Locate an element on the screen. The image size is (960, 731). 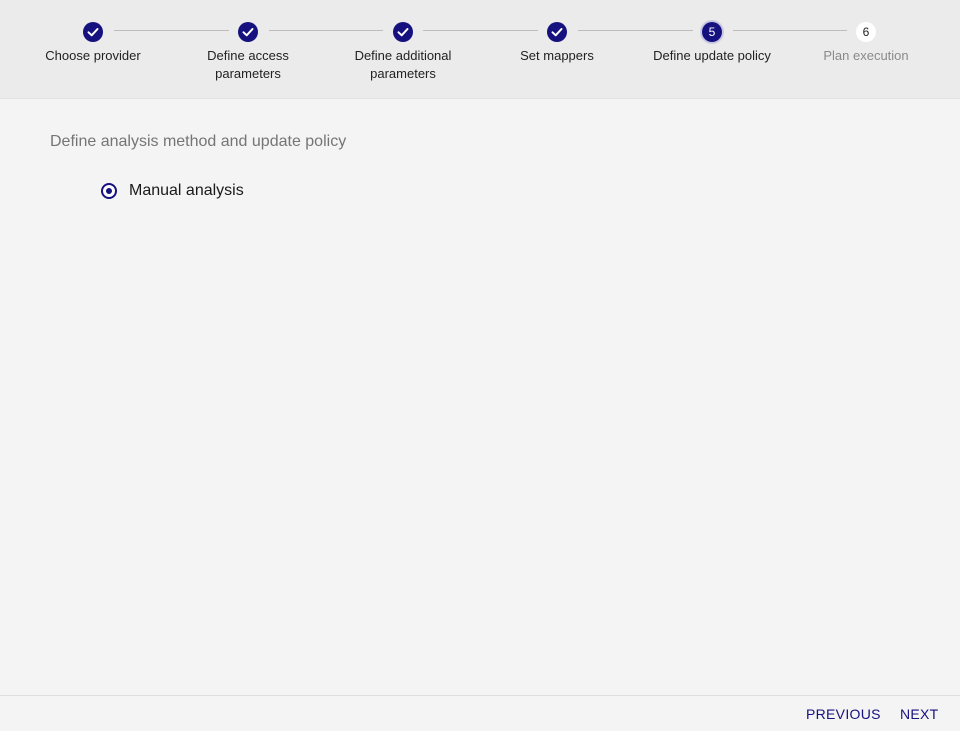
section-title: Define analysis method and update policy is located at coordinates (198, 141).